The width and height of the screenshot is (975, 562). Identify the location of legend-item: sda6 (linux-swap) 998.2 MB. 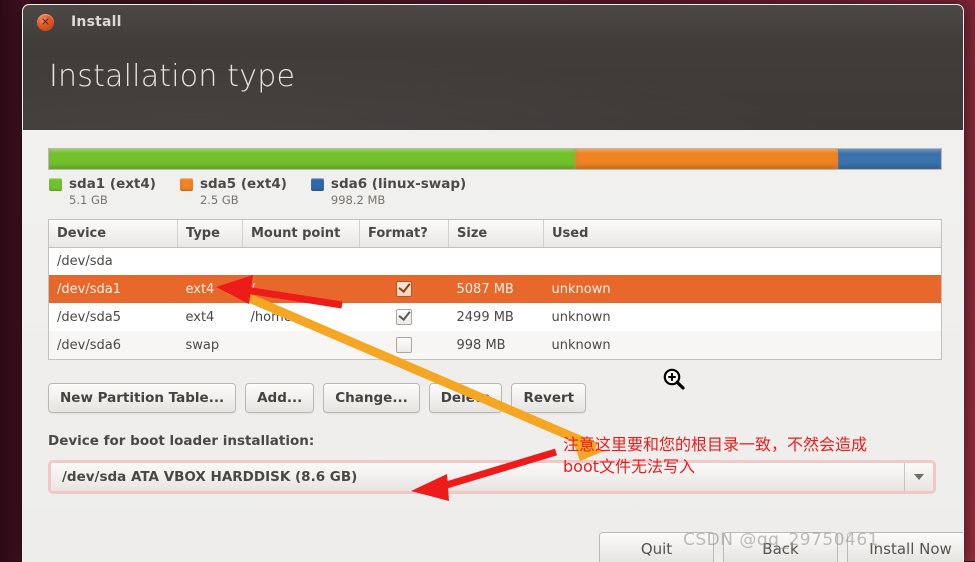
(388, 191).